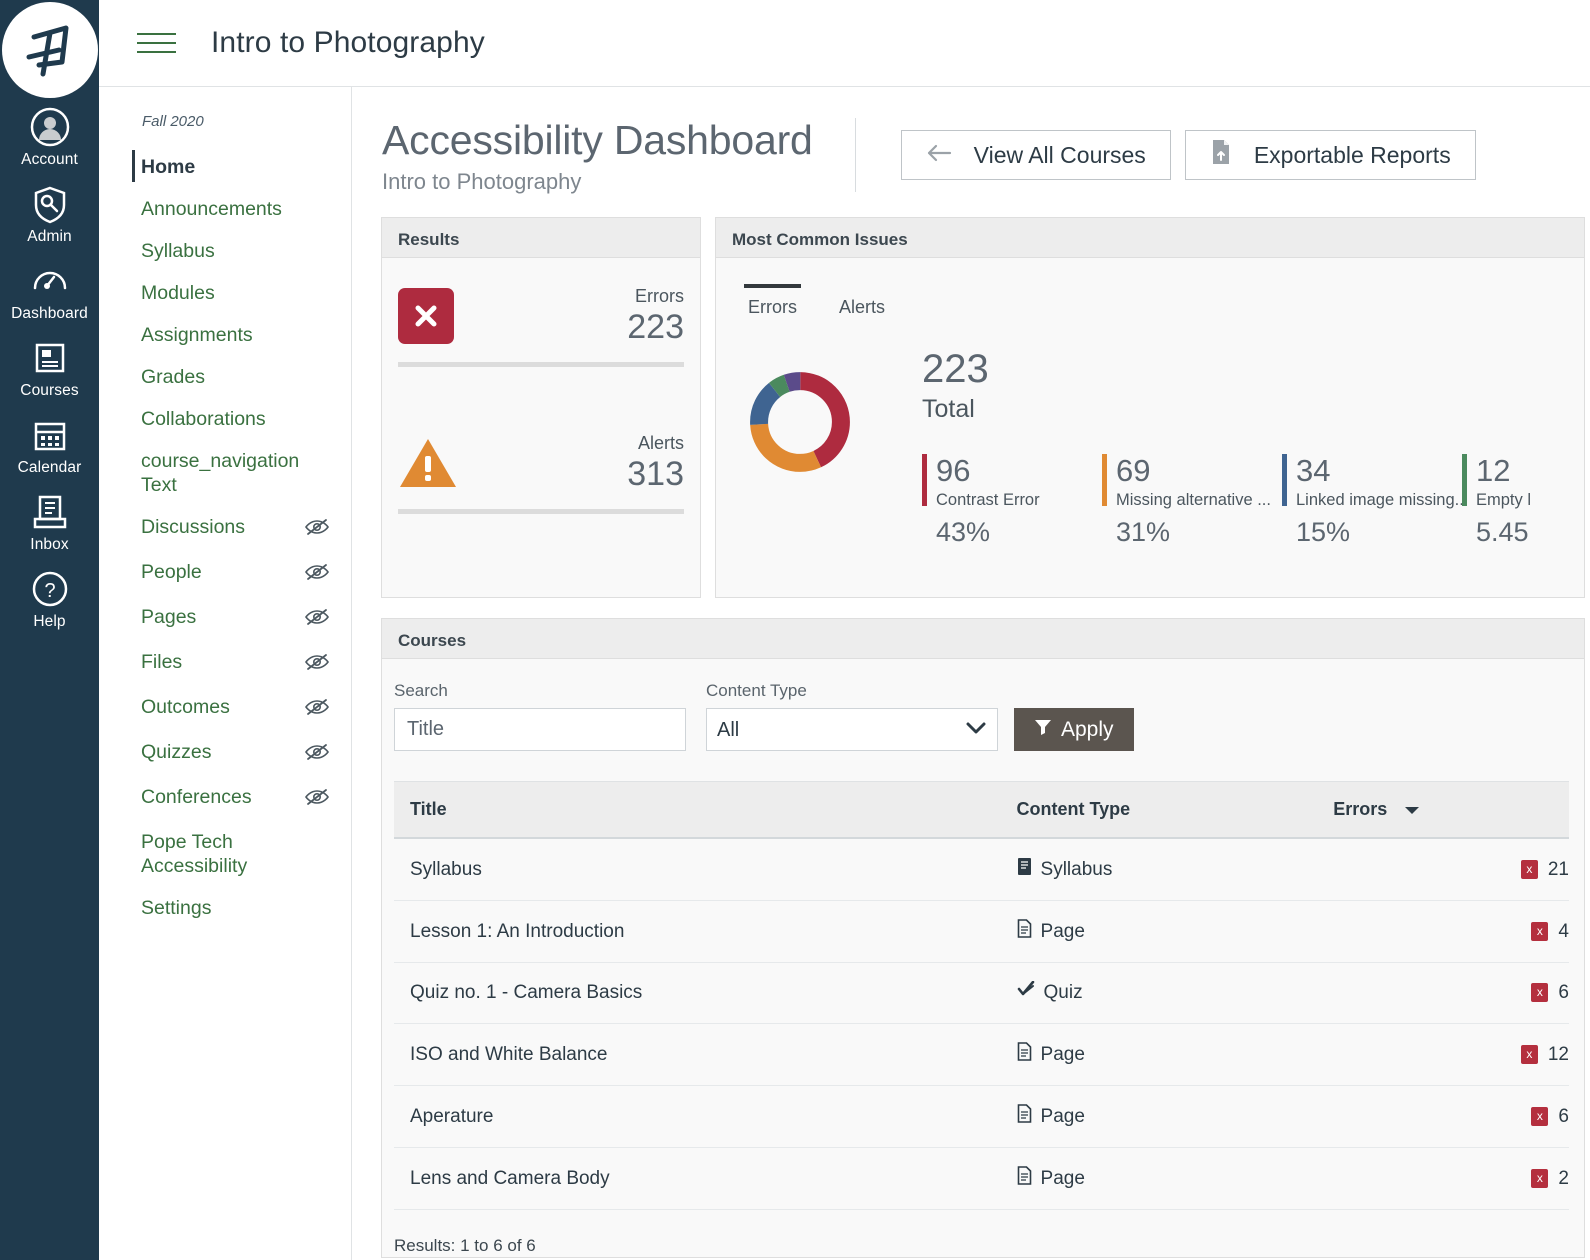 This screenshot has width=1590, height=1260. Describe the element at coordinates (1563, 931) in the screenshot. I see `errors-count: 4` at that location.